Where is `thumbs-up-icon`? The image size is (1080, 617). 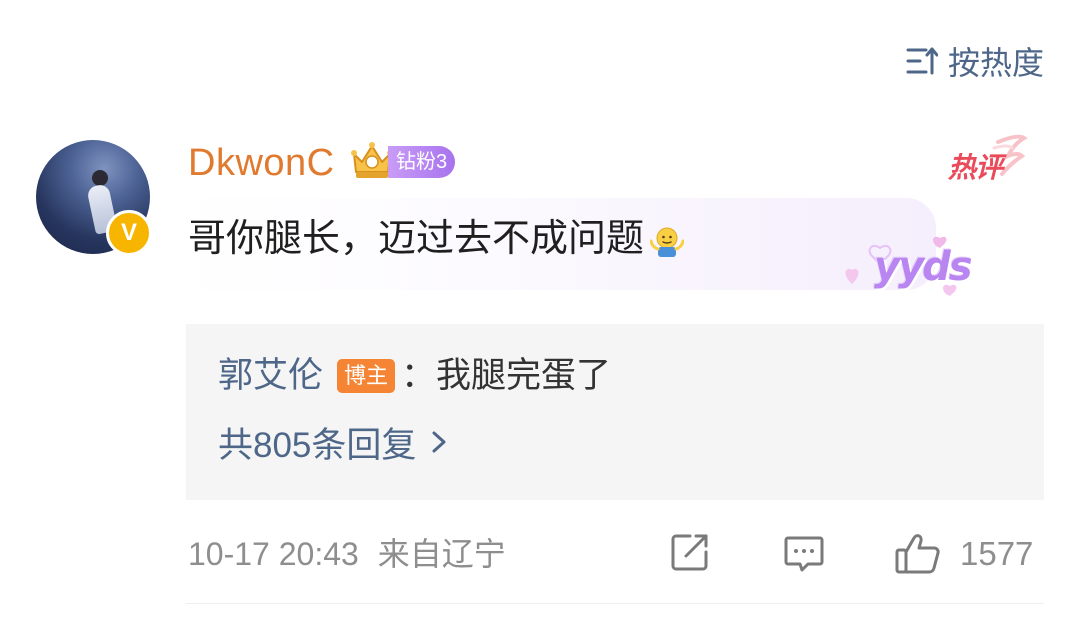
thumbs-up-icon is located at coordinates (918, 557).